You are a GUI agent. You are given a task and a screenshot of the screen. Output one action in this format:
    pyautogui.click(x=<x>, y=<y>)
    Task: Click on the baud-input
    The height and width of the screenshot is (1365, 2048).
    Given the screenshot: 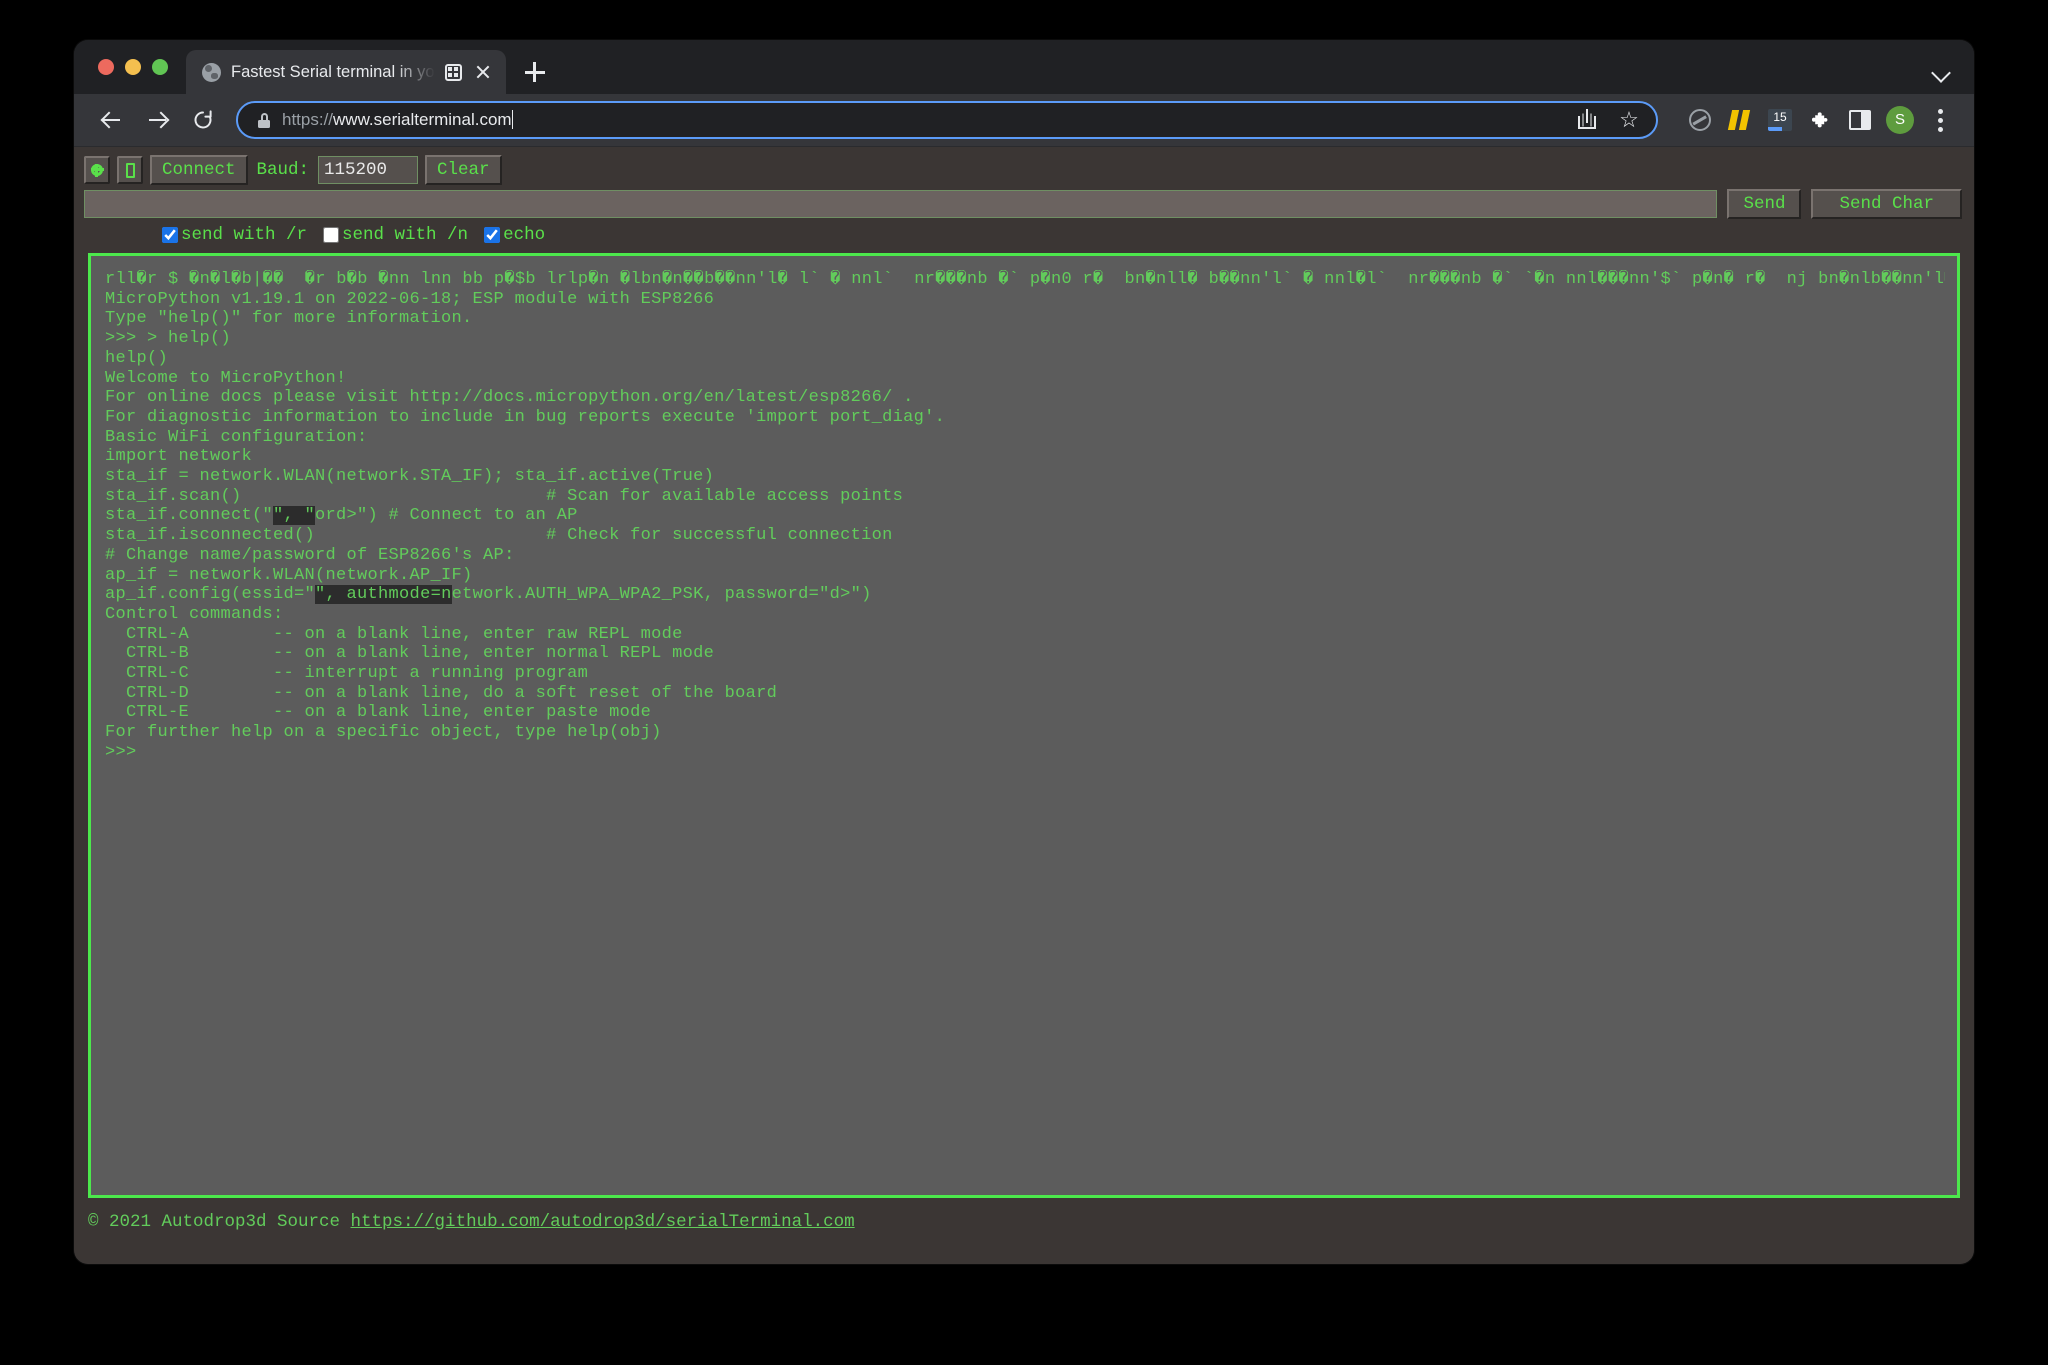 What is the action you would take?
    pyautogui.click(x=368, y=170)
    